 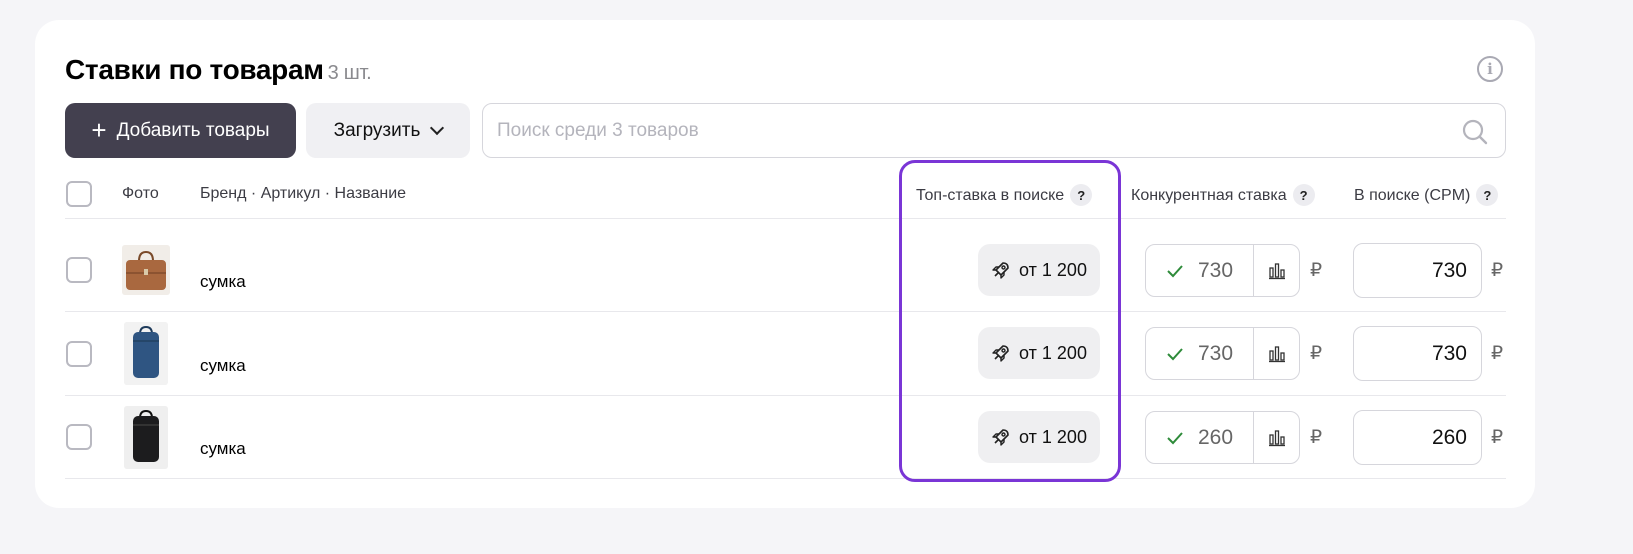 I want to click on competitive-bid-value: 260, so click(x=1200, y=437).